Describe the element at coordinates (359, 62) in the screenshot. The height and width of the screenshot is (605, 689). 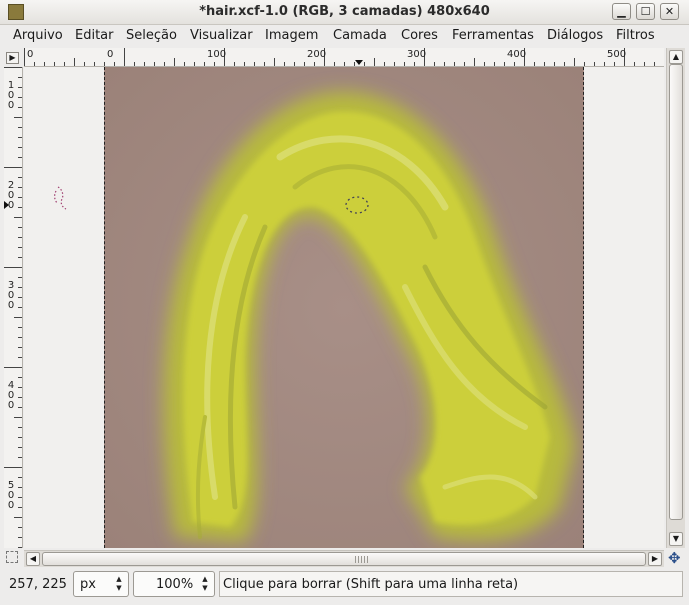
I see `pointer-position-marker` at that location.